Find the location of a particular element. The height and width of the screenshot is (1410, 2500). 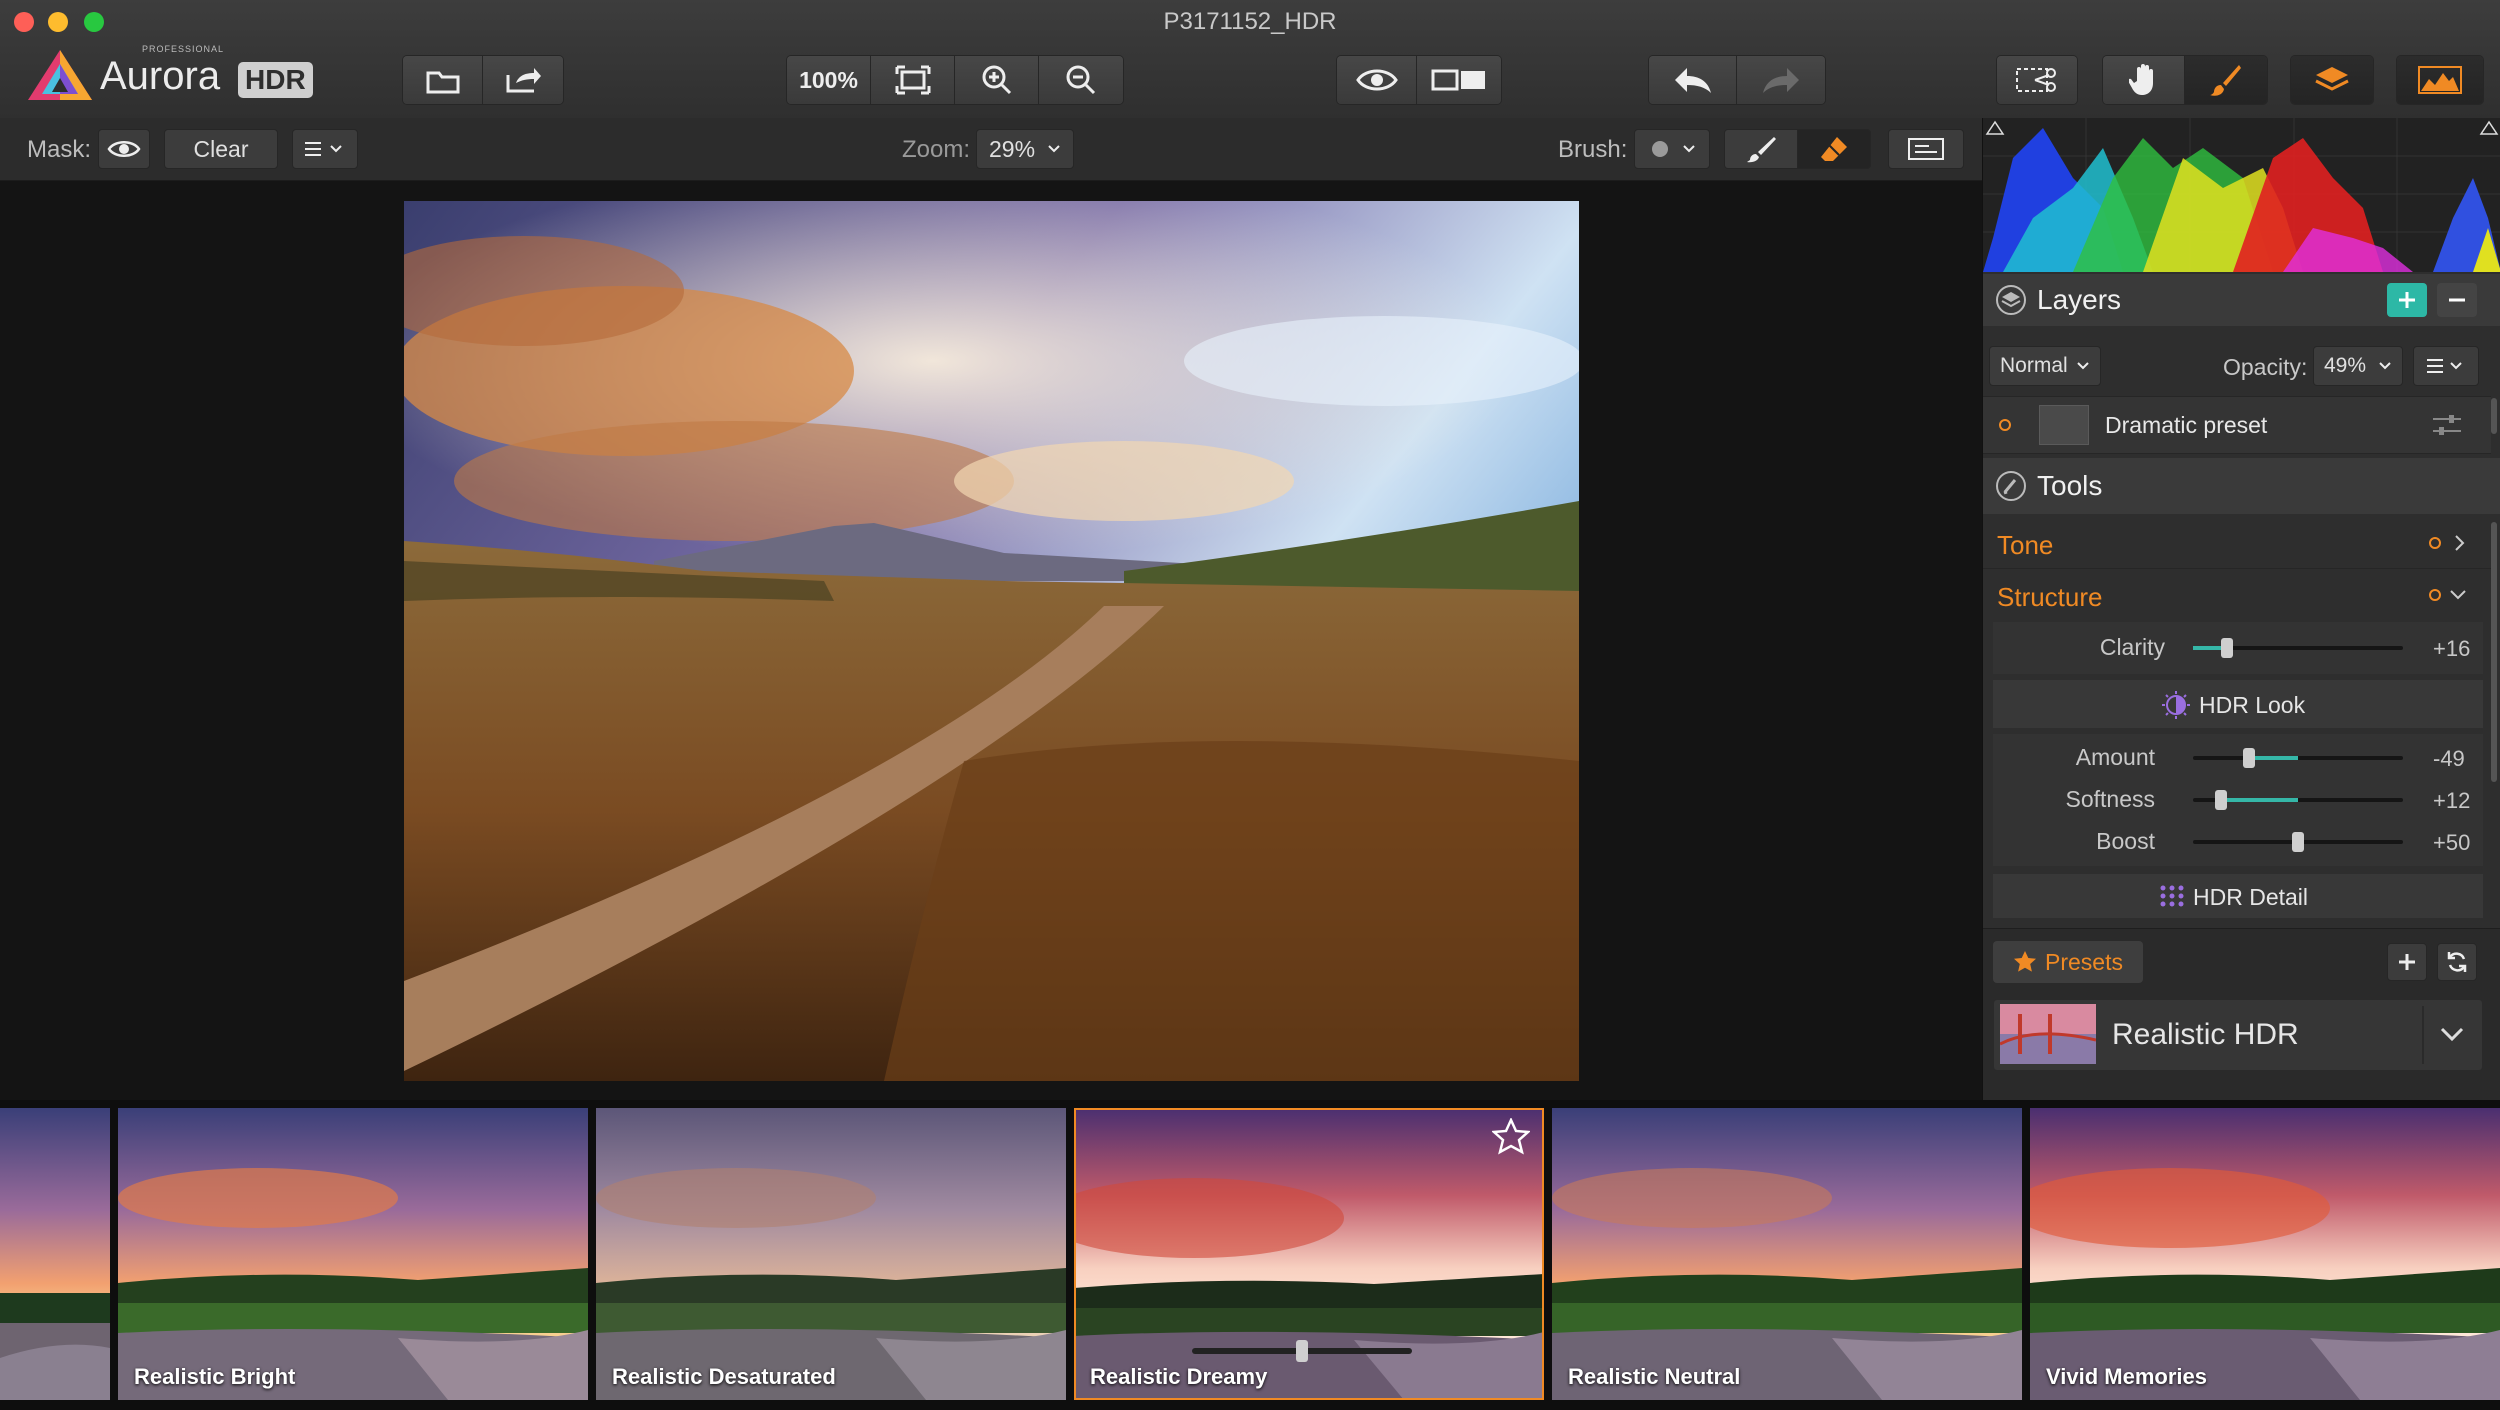

app-logo: PROFESSIONAL Aurora HDR is located at coordinates (169, 75).